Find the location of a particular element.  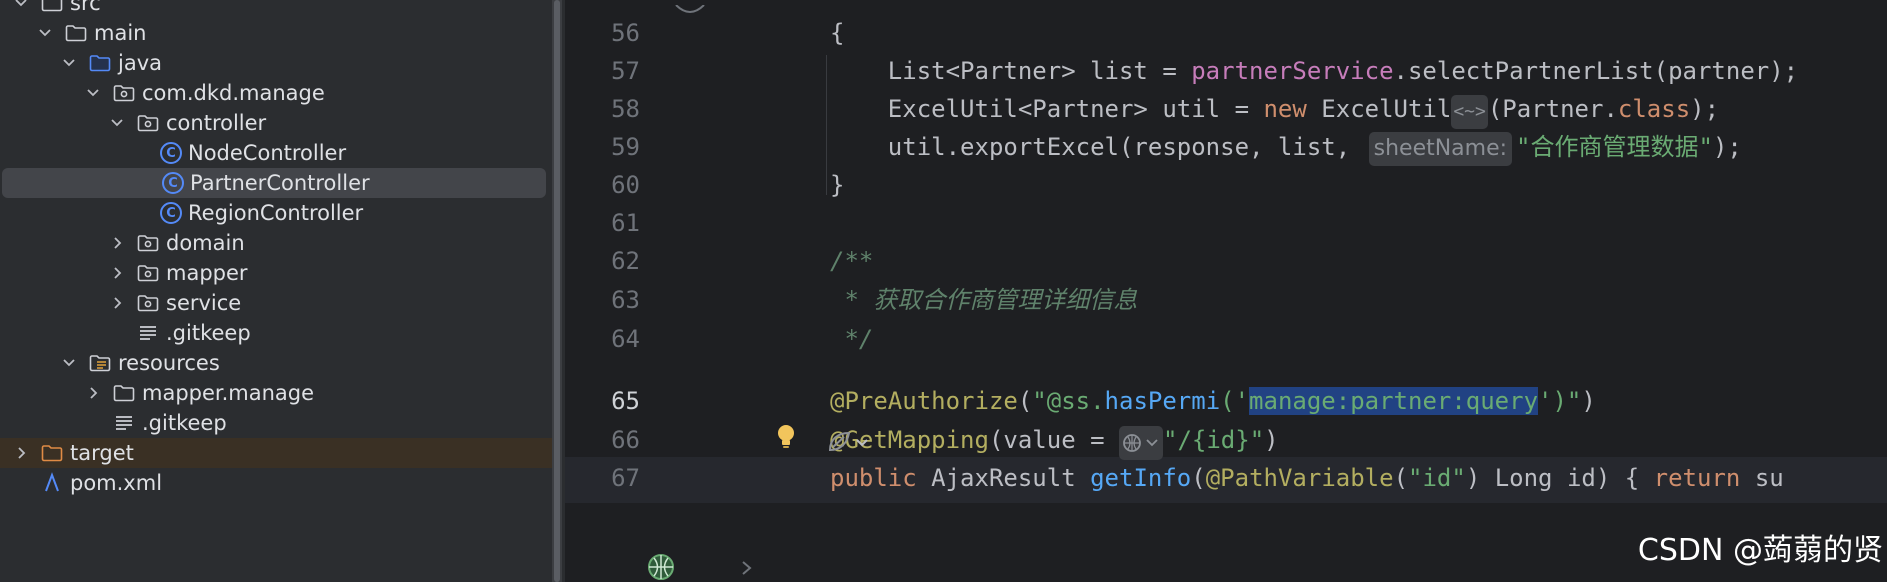

code-token: .selectPartnerList(partner); is located at coordinates (1596, 71).